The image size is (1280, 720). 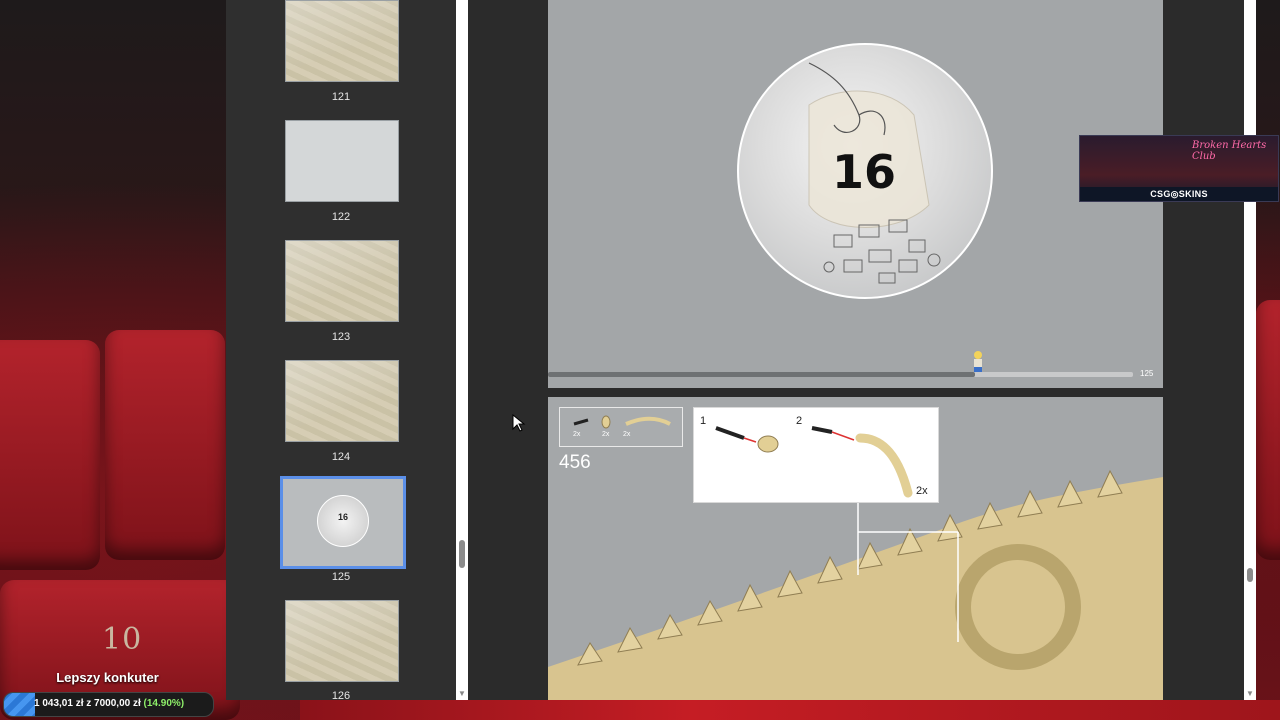 What do you see at coordinates (341, 457) in the screenshot?
I see `thumbnail-page-number: 124` at bounding box center [341, 457].